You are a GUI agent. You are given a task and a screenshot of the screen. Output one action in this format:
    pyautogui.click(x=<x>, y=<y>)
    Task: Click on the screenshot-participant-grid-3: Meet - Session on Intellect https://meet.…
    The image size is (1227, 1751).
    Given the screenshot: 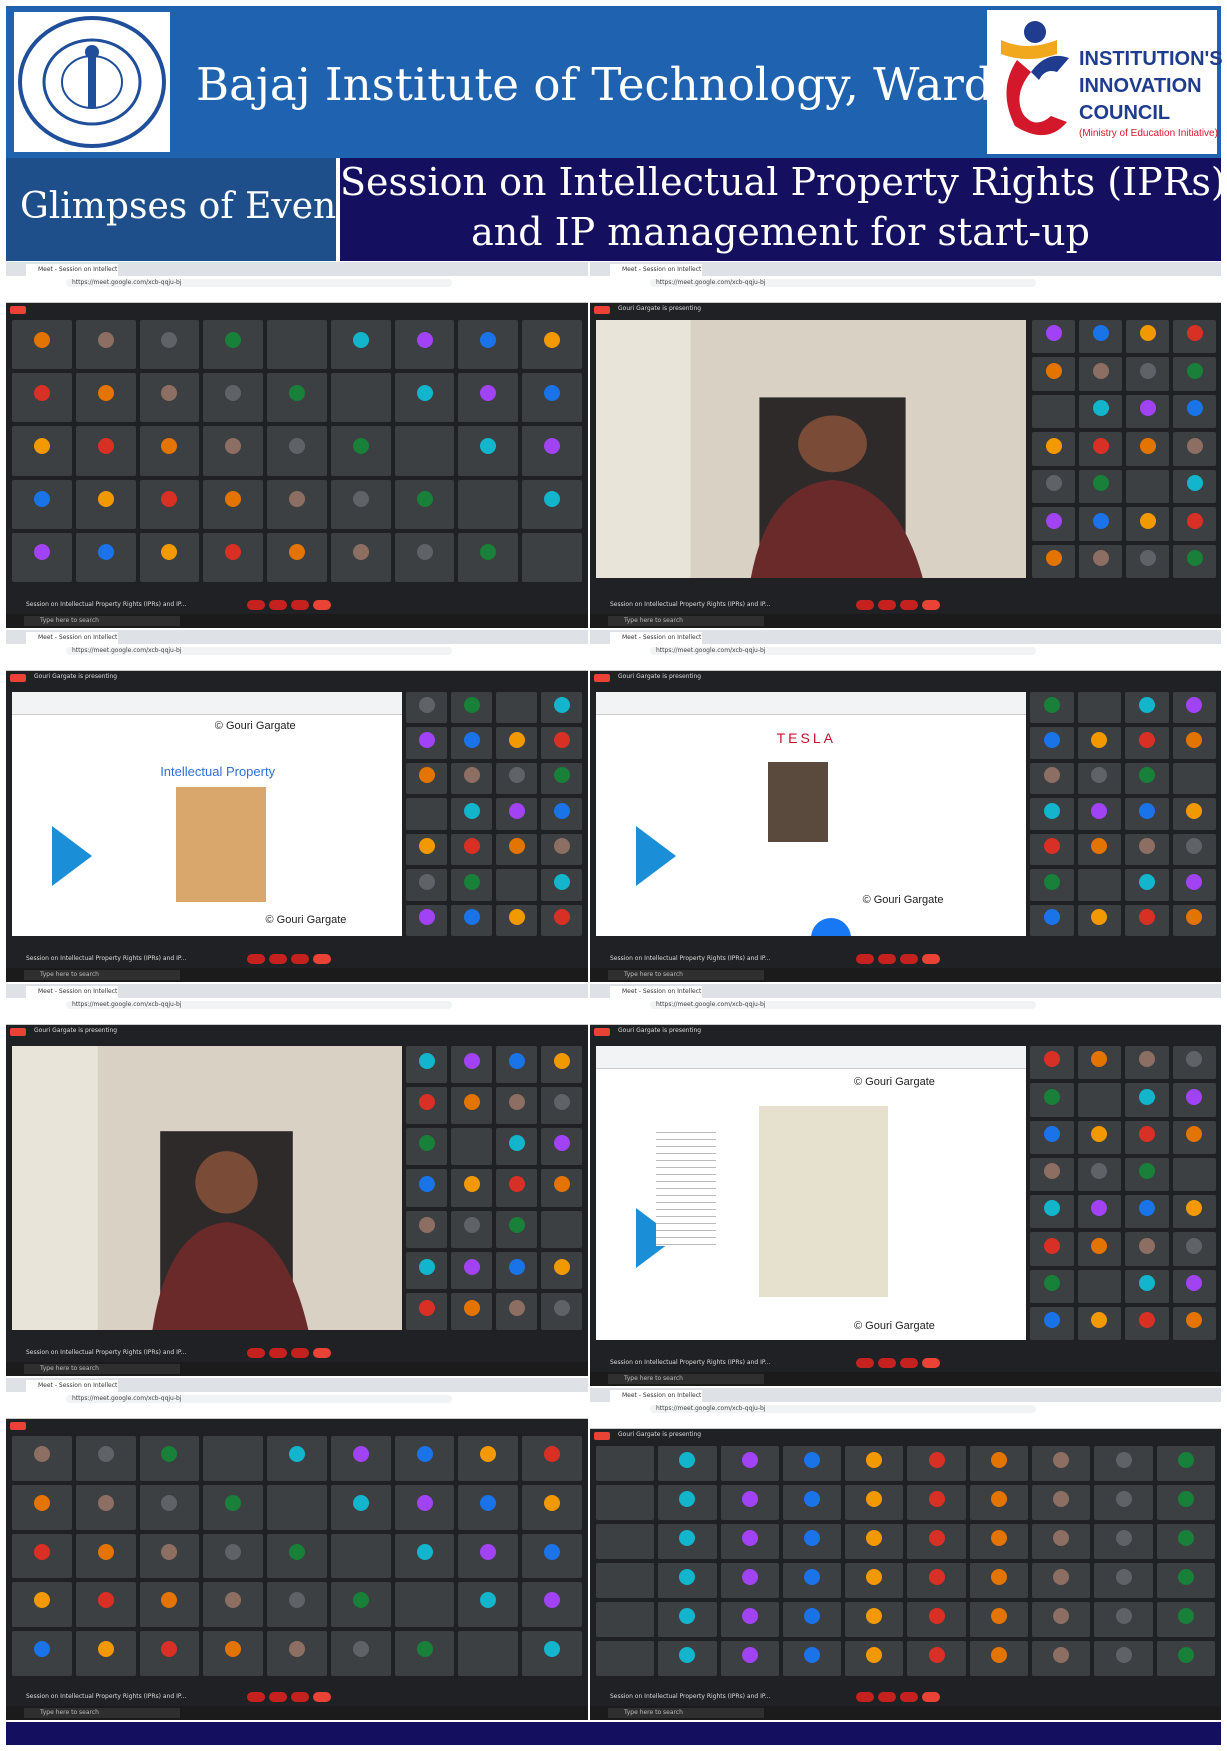 What is the action you would take?
    pyautogui.click(x=905, y=1554)
    